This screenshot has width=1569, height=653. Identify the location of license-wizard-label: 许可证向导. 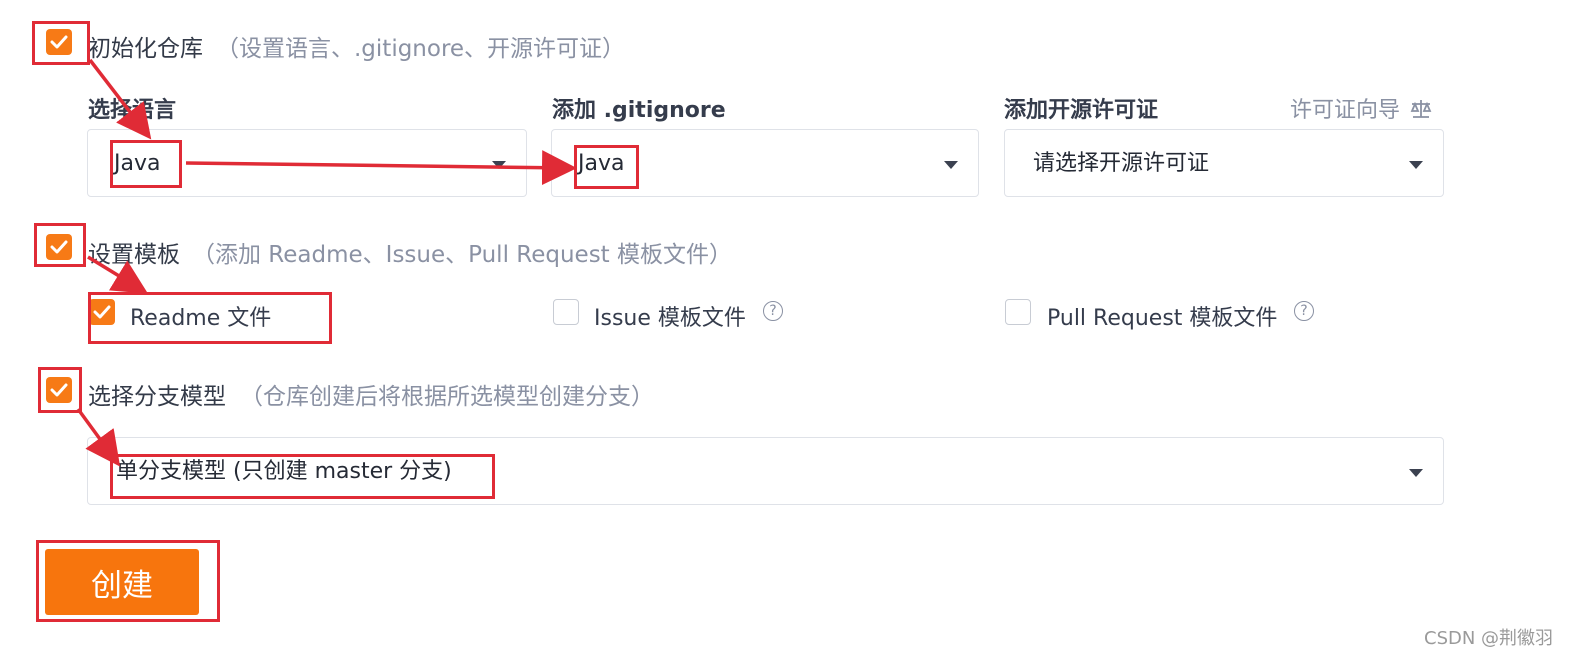
(1345, 110).